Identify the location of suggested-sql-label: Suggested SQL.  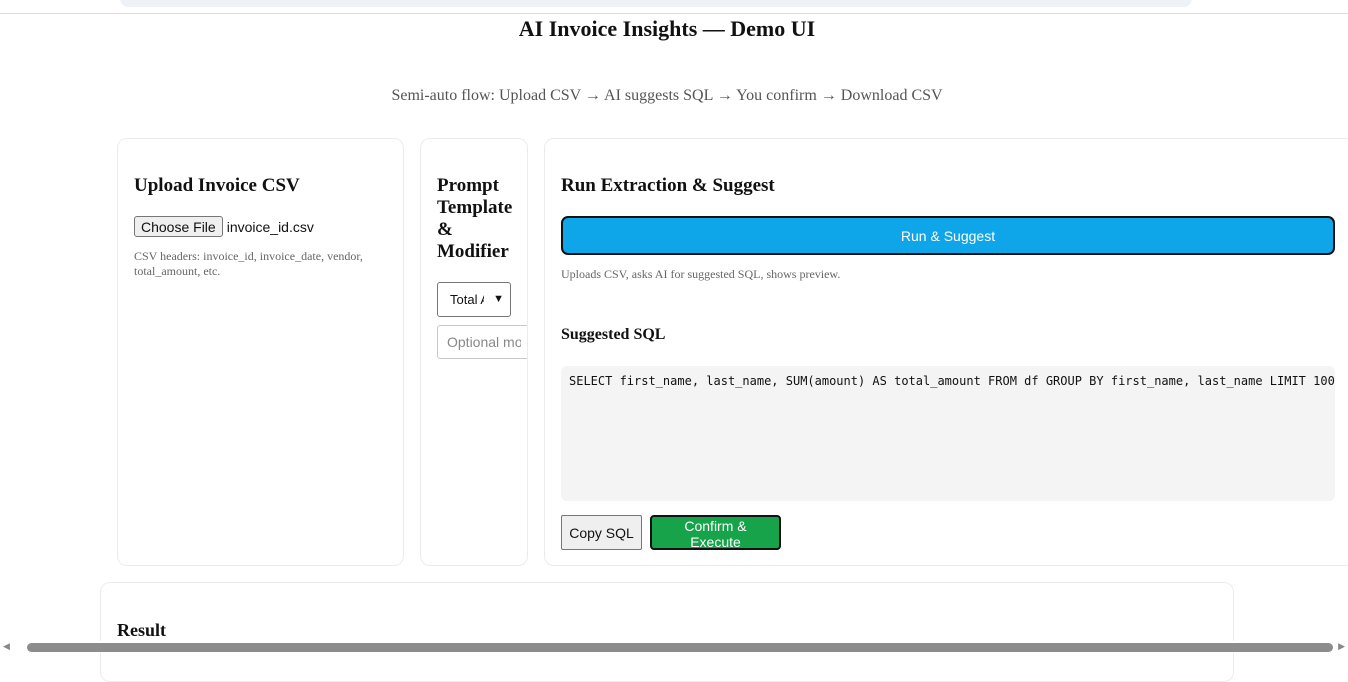
(613, 334).